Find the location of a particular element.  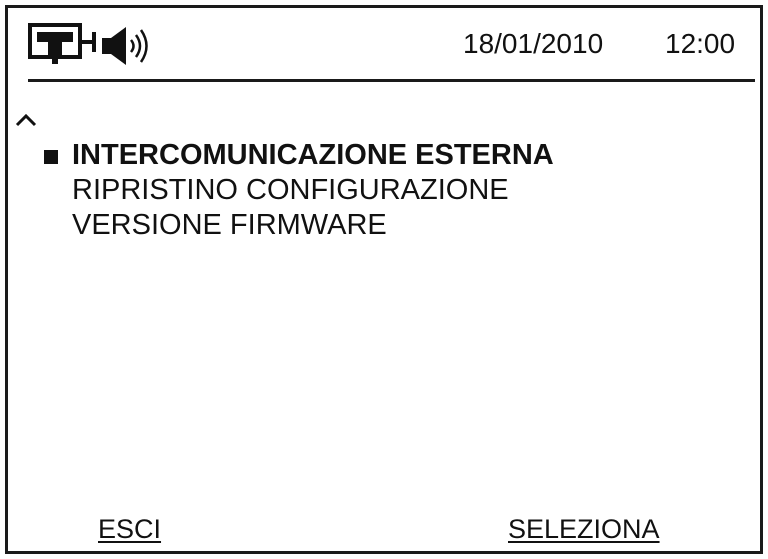

menu-item-versione-firmware: VERSIONE FIRMWARE is located at coordinates (299, 225).